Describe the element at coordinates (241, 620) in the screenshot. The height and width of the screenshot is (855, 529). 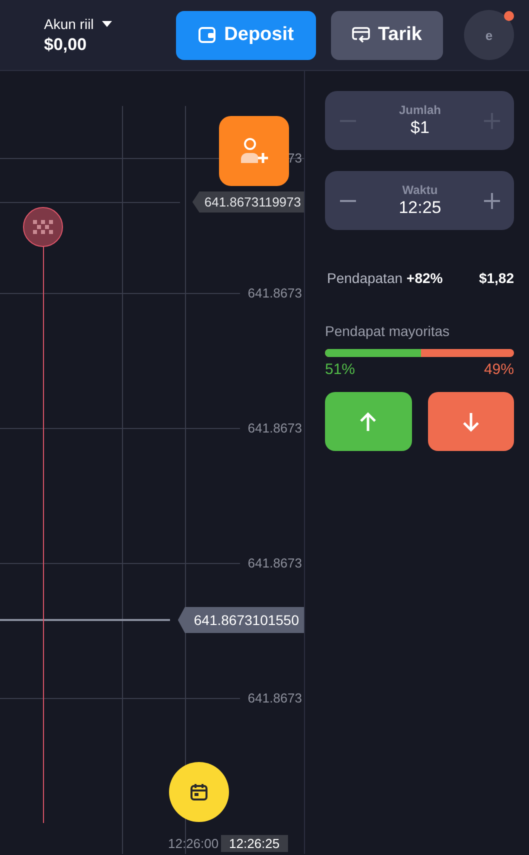
I see `current-price-tag: 641.8673101550` at that location.